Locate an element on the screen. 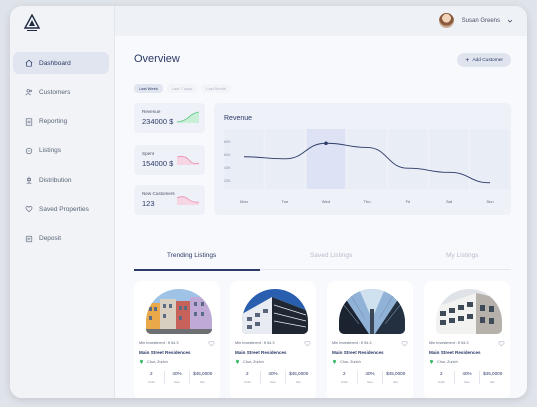 The image size is (537, 407). logo-icon is located at coordinates (32, 22).